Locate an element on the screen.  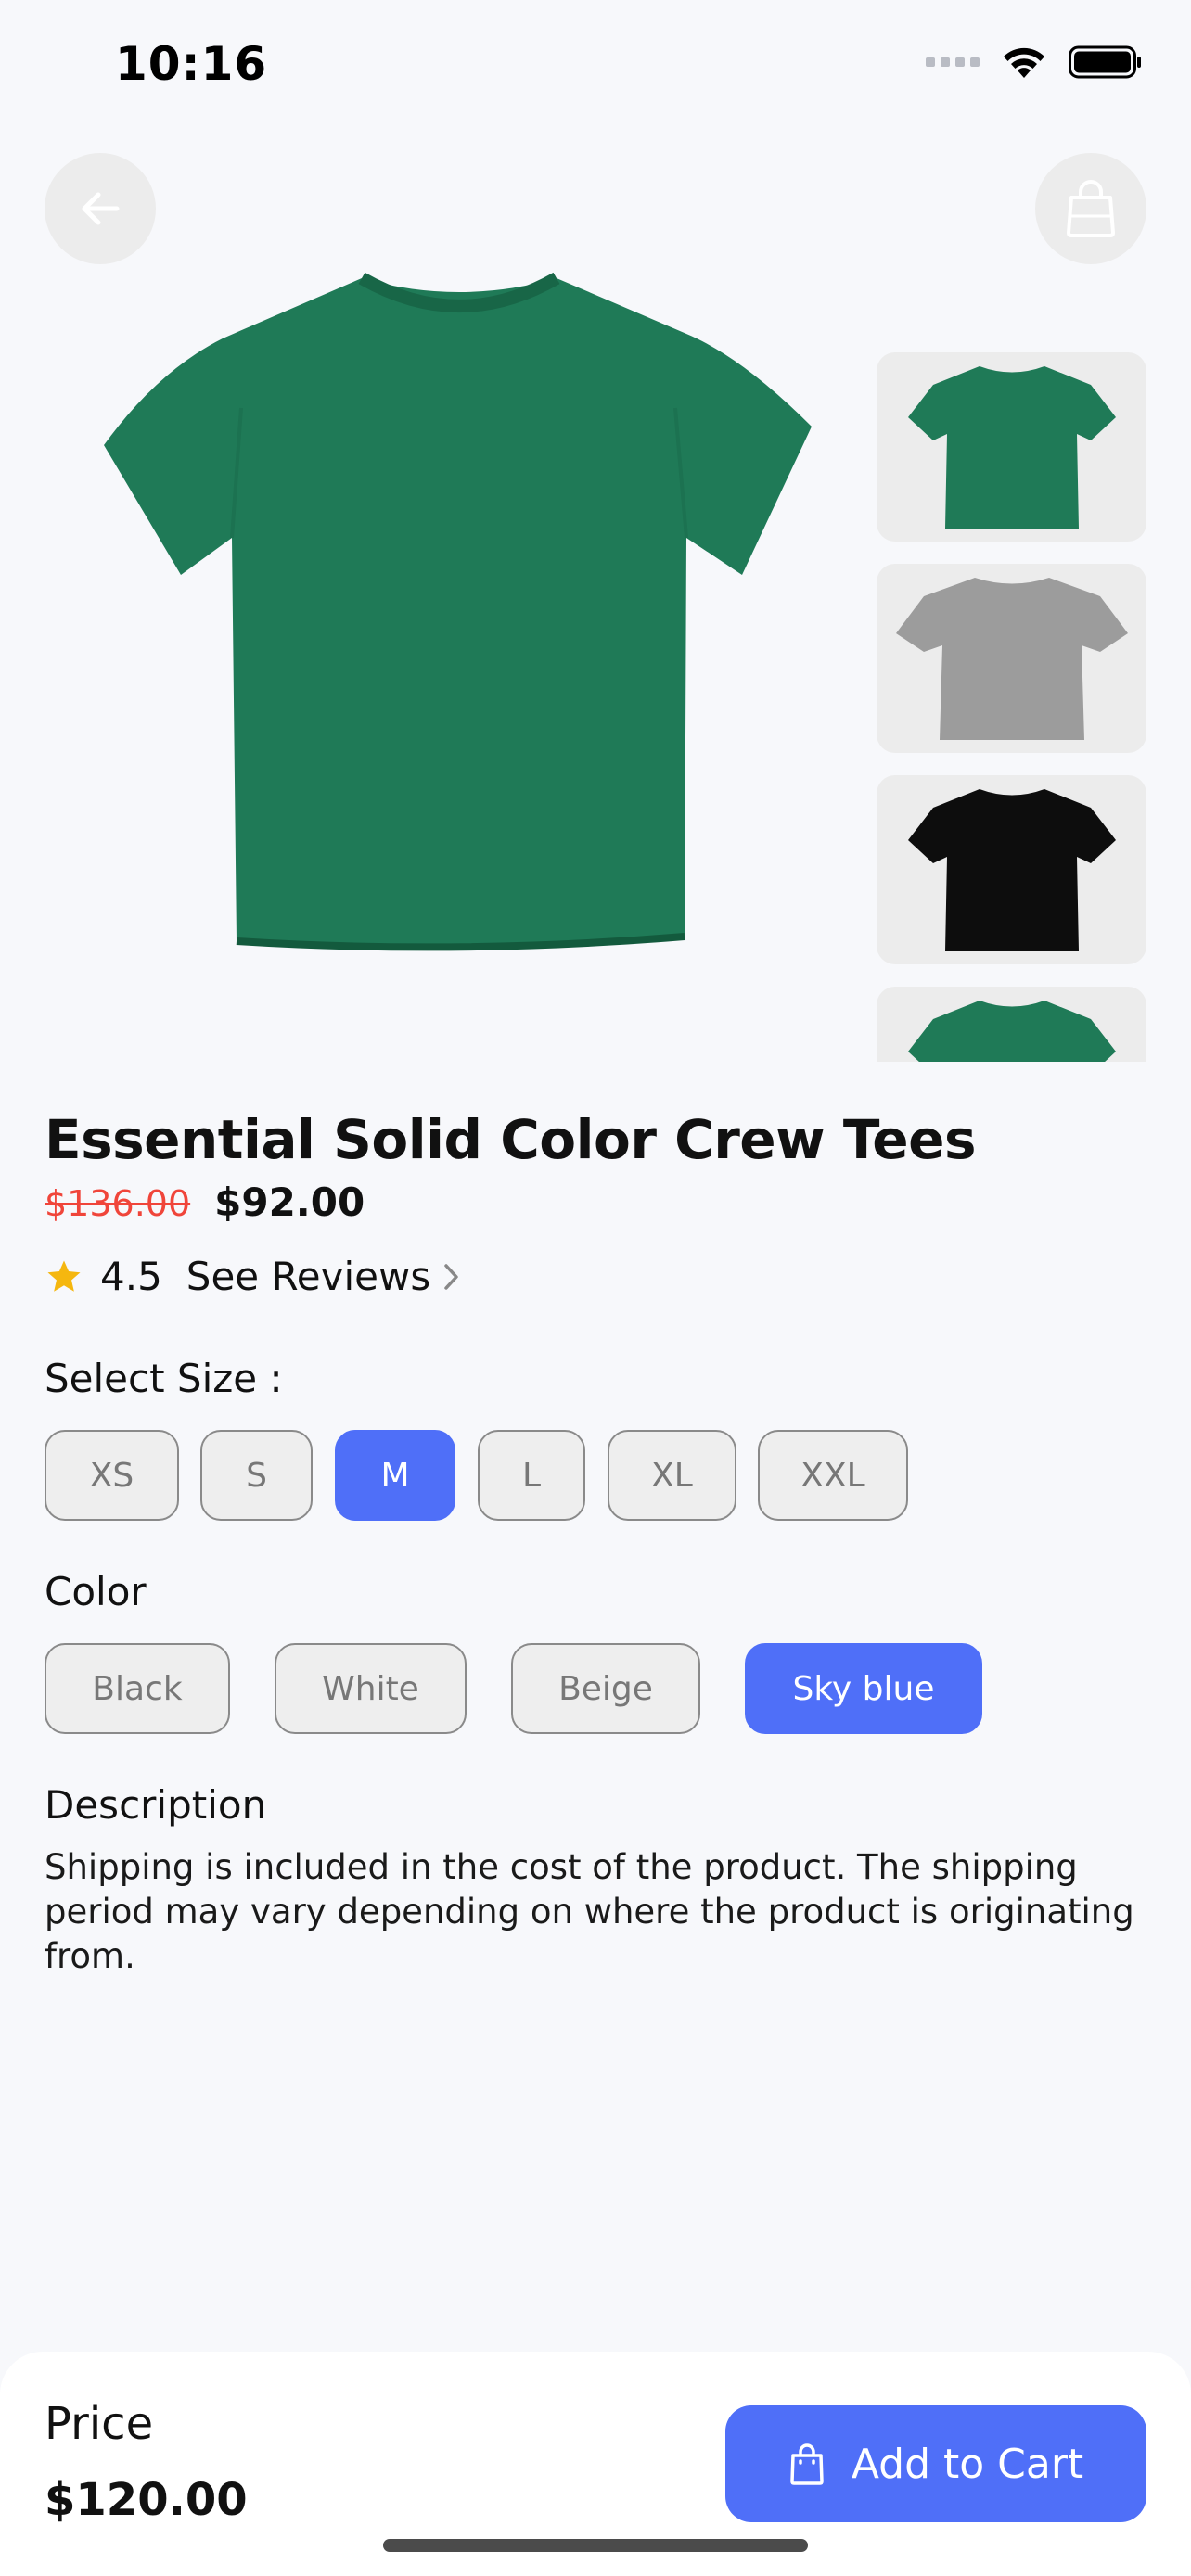
thumbnail-black is located at coordinates (1011, 870).